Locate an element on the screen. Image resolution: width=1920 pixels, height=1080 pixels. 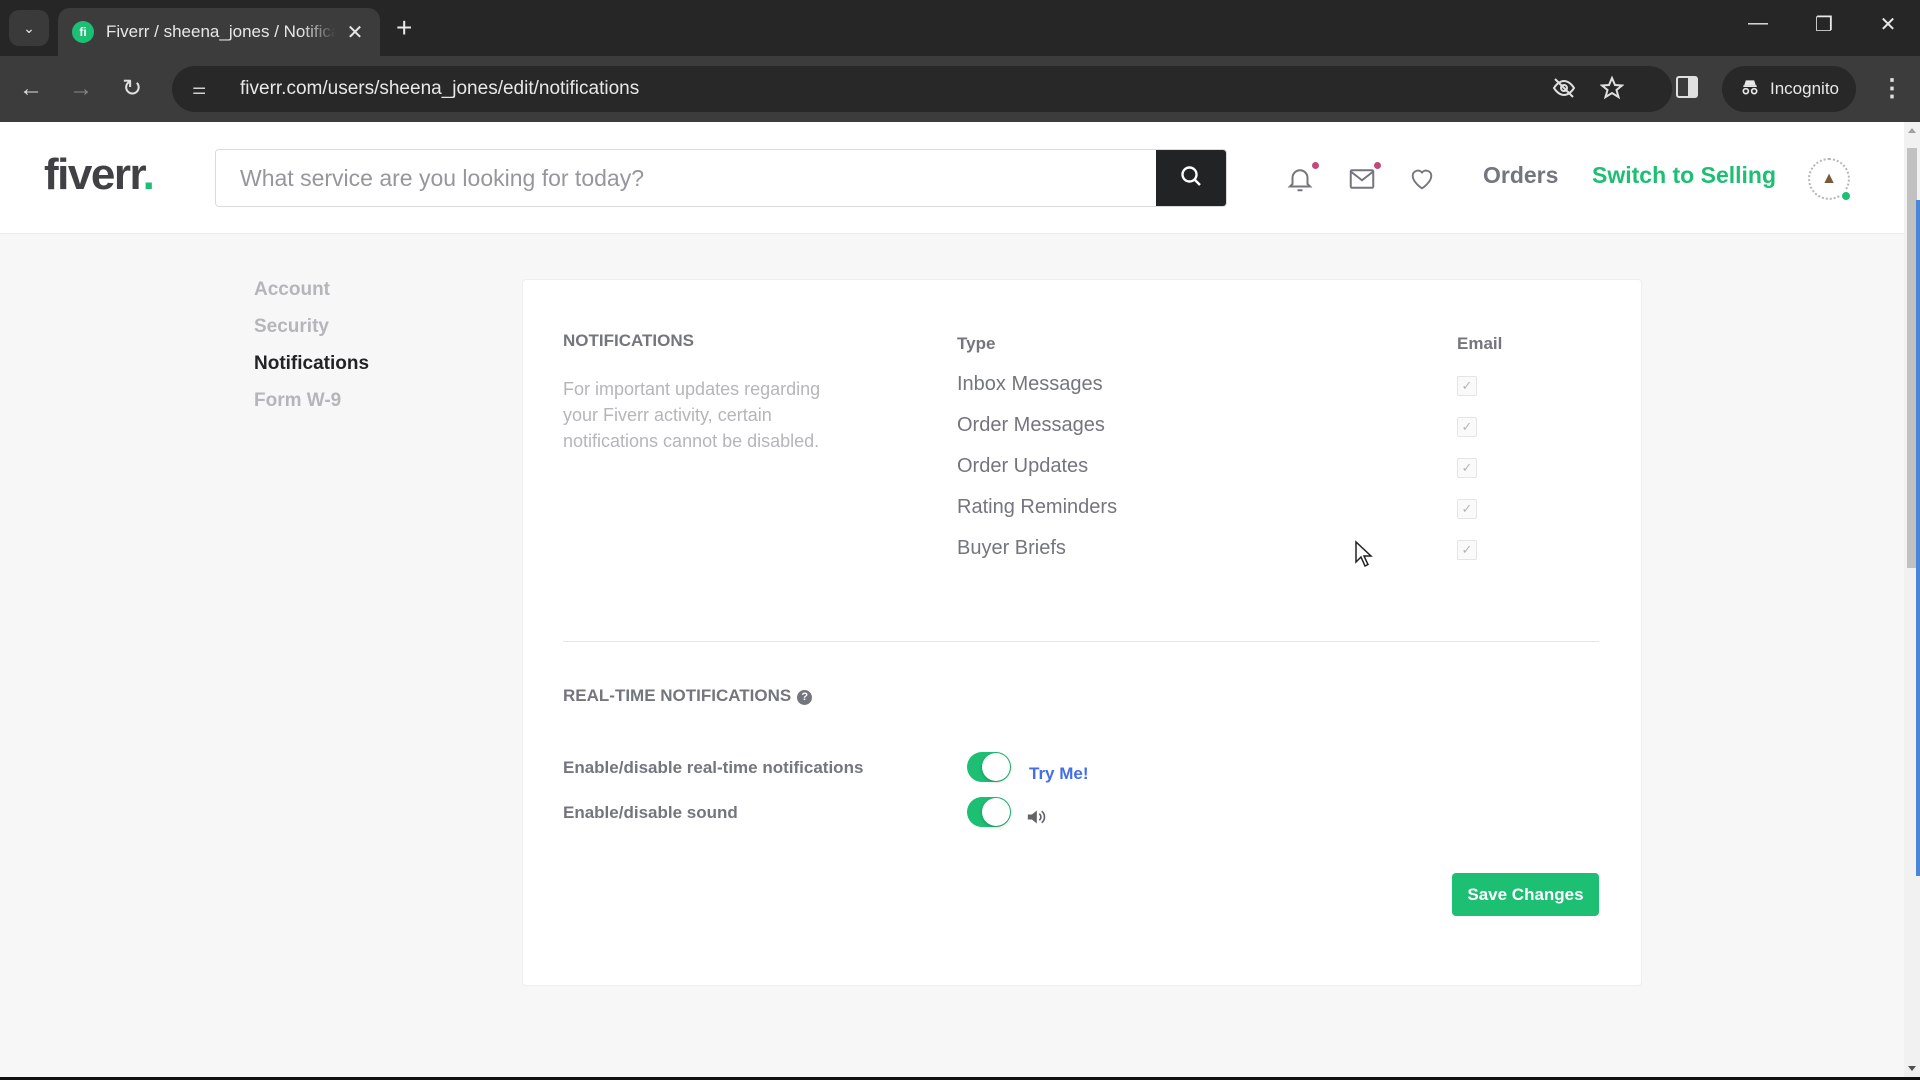
tab-search-button: ⌄ is located at coordinates (29, 28).